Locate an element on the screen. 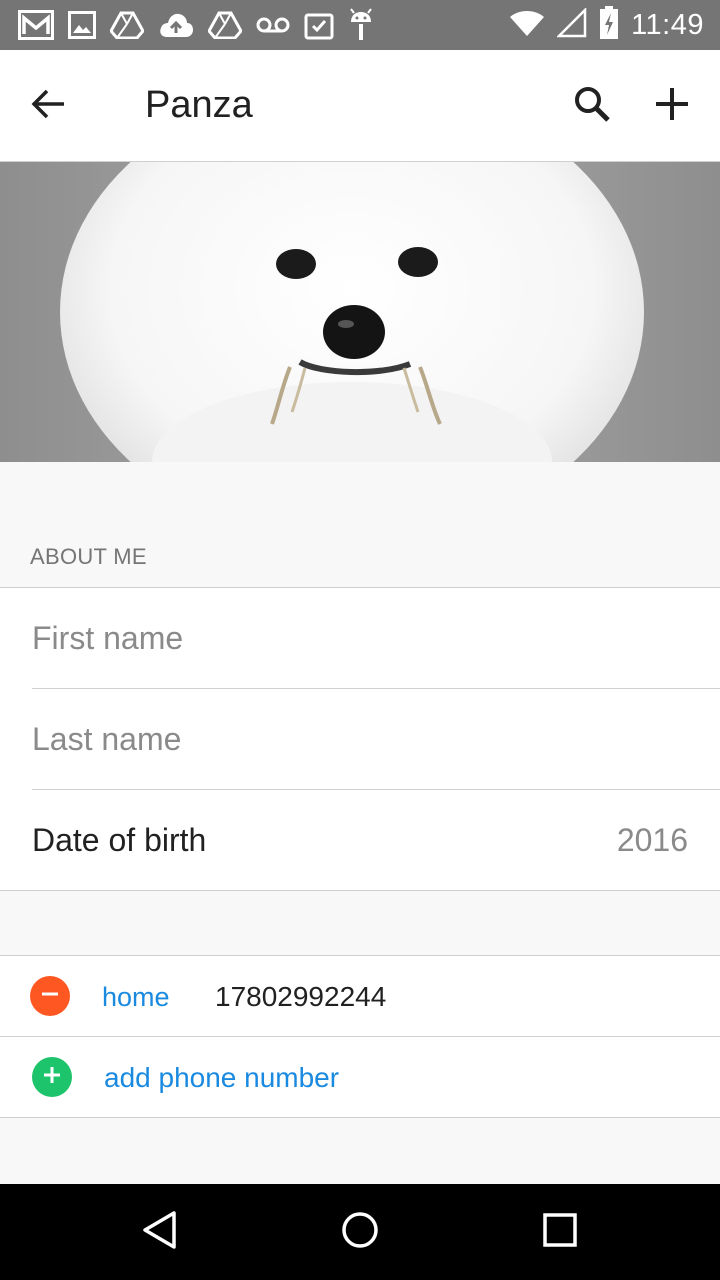 The width and height of the screenshot is (720, 1280). first-name-placeholder: First name is located at coordinates (108, 638).